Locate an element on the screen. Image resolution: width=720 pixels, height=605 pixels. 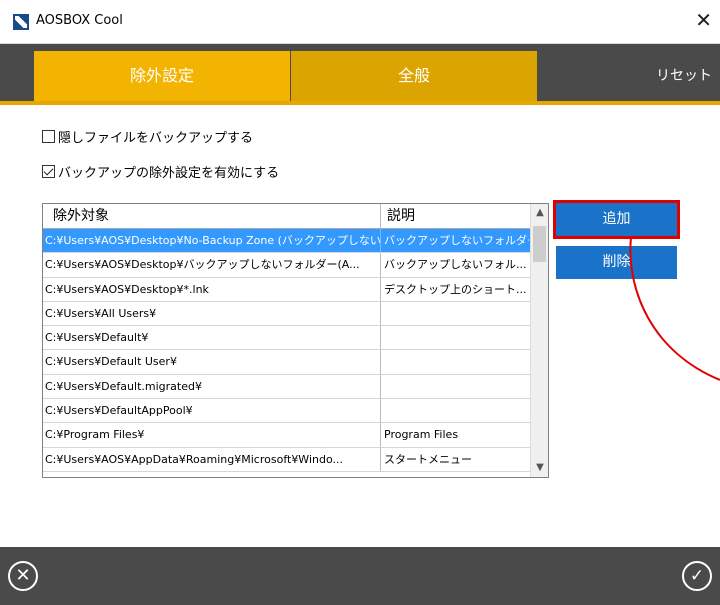
delete-button: 削除 is located at coordinates (616, 262).